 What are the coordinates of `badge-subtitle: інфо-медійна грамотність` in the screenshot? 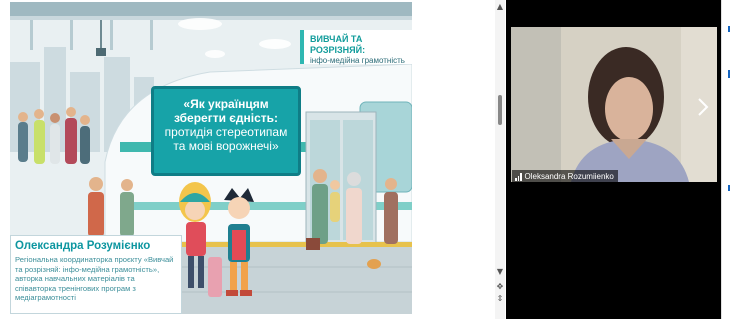 It's located at (357, 60).